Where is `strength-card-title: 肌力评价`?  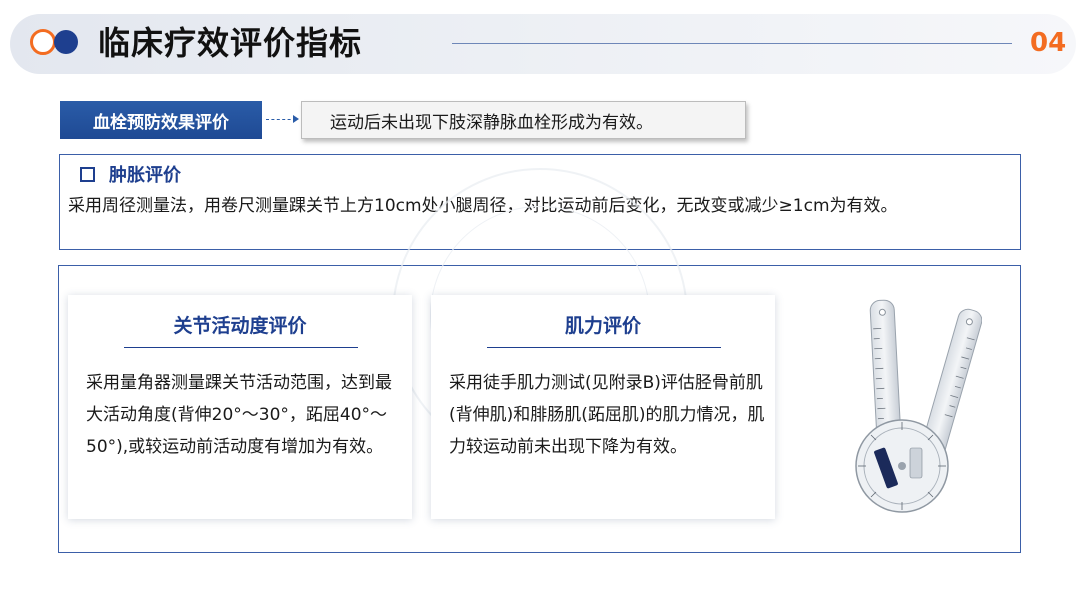
strength-card-title: 肌力评价 is located at coordinates (602, 326).